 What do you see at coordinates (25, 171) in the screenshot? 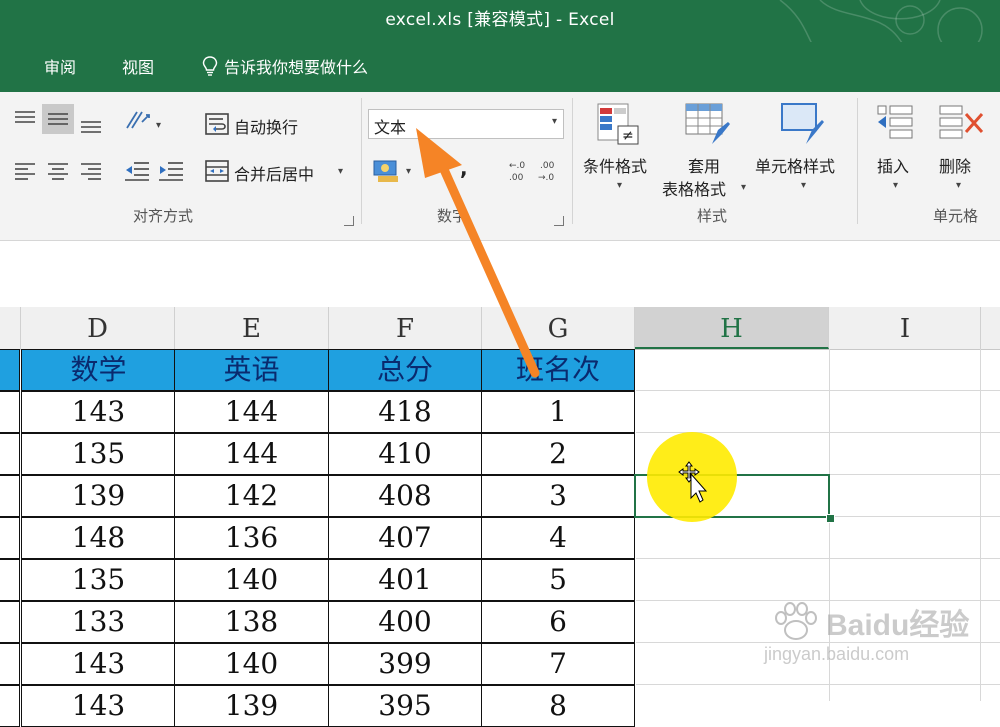
I see `align-left-icon` at bounding box center [25, 171].